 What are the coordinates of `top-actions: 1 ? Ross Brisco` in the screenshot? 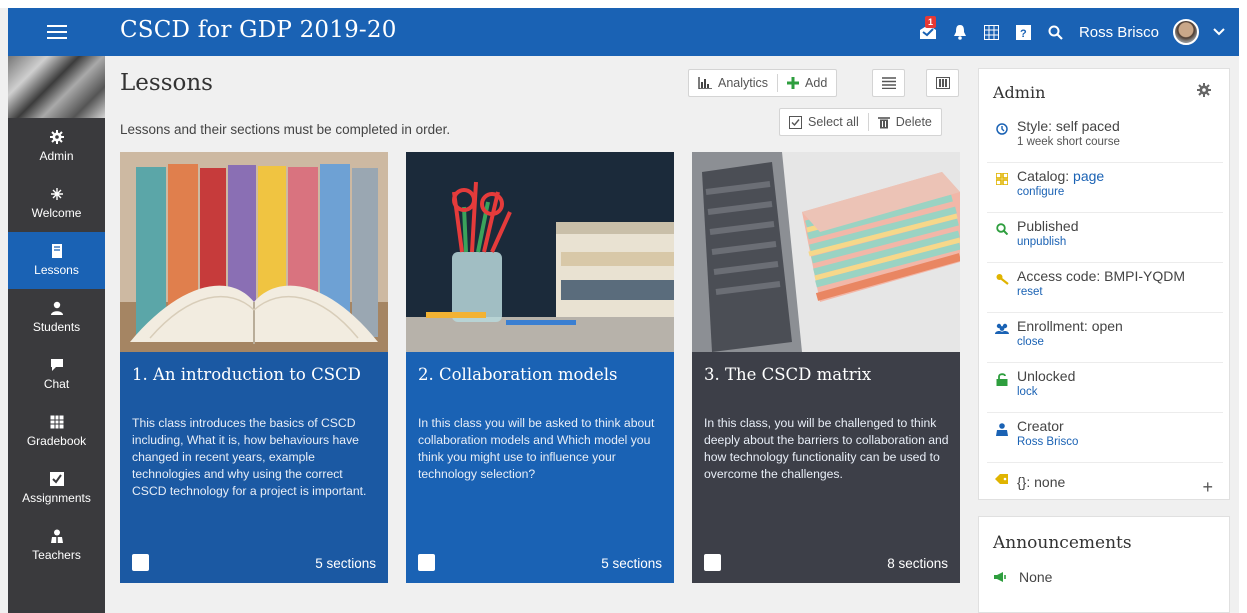 It's located at (1072, 32).